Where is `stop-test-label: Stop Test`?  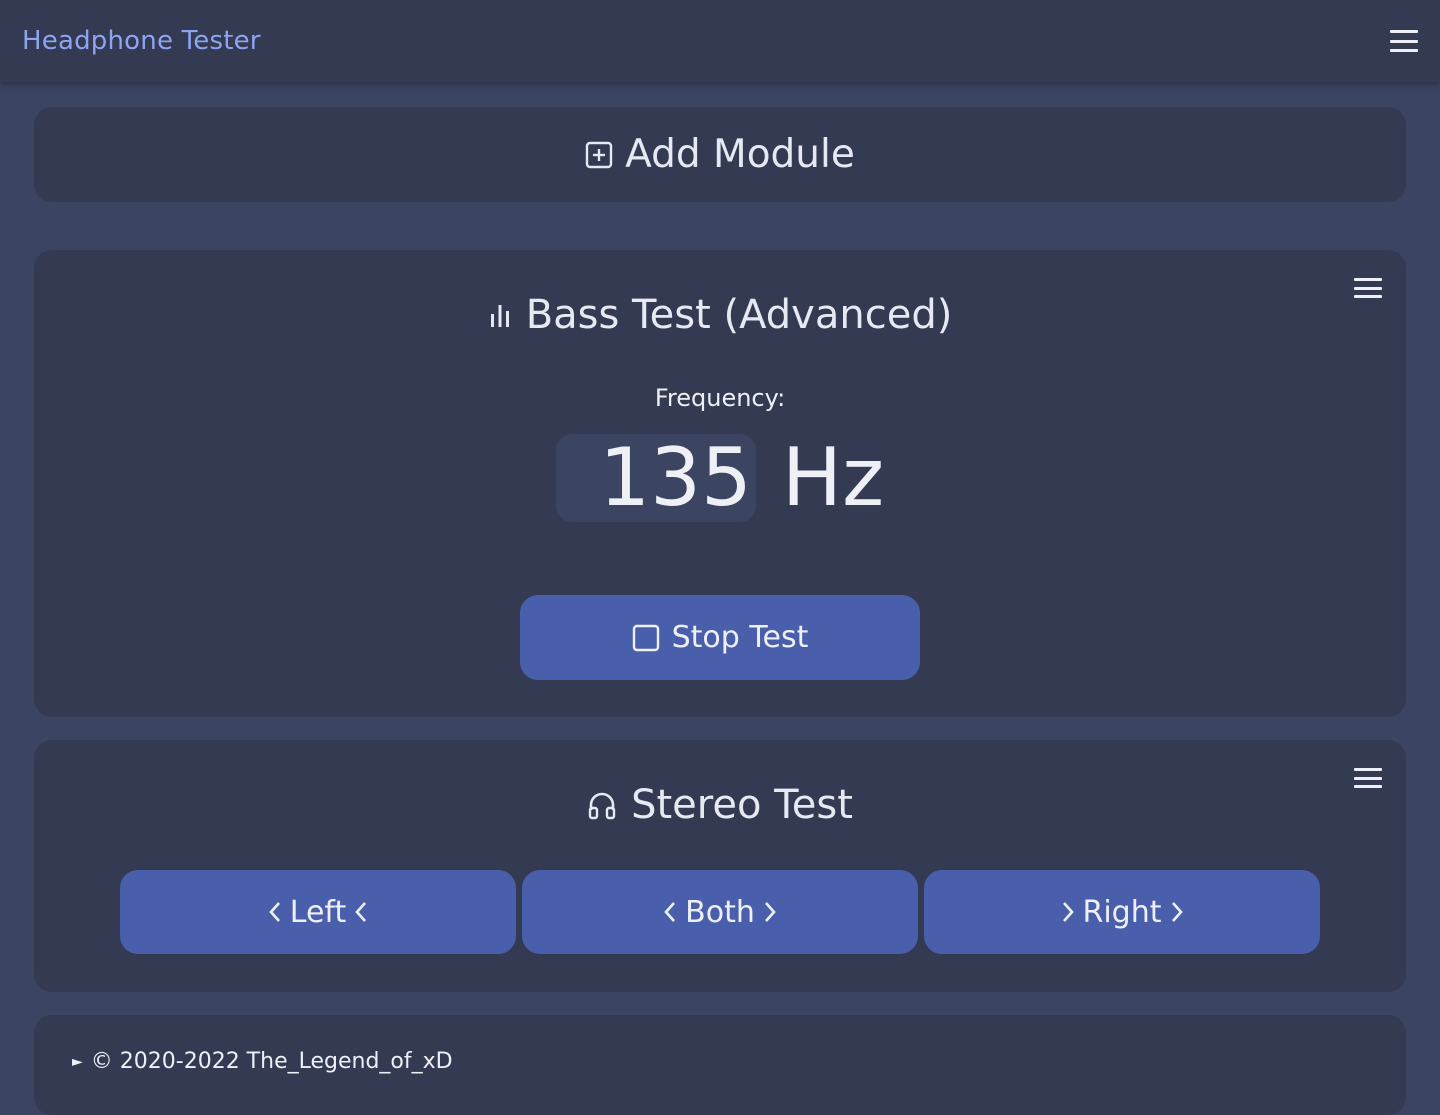
stop-test-label: Stop Test is located at coordinates (740, 637).